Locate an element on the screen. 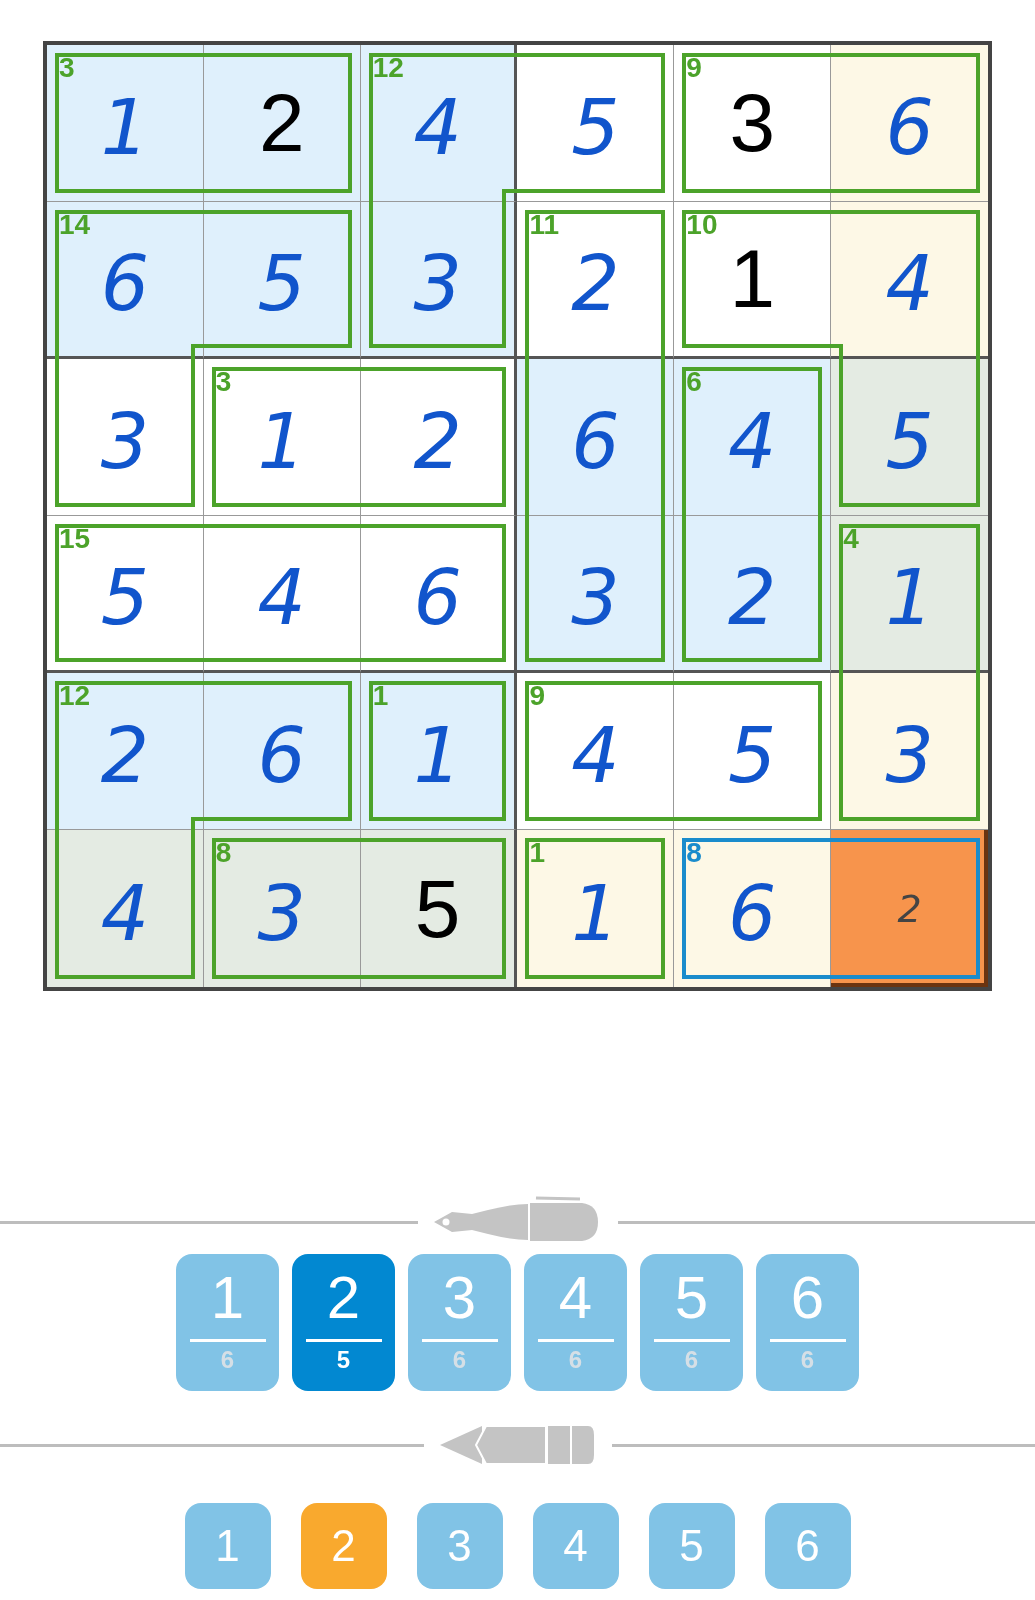  sudoku-cell: 14 6 is located at coordinates (125, 280).